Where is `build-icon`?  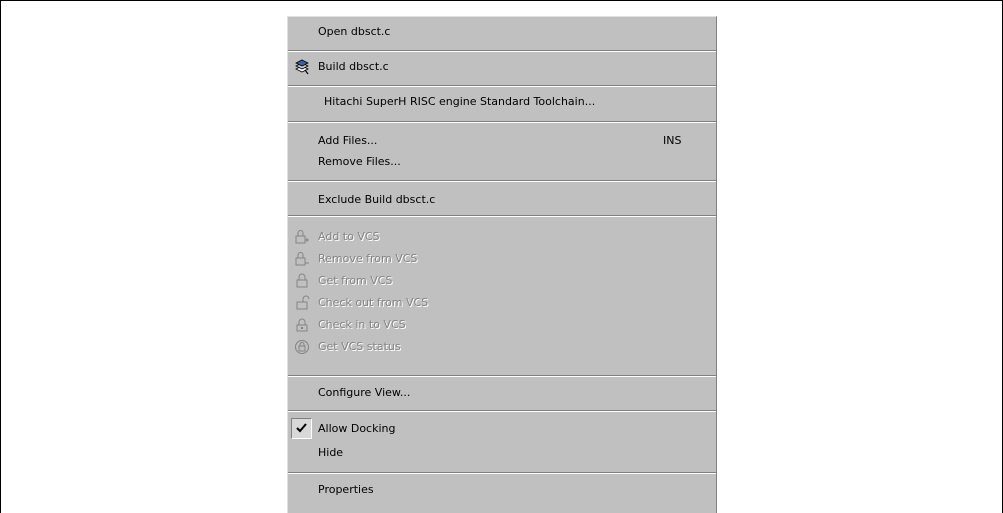
build-icon is located at coordinates (302, 67).